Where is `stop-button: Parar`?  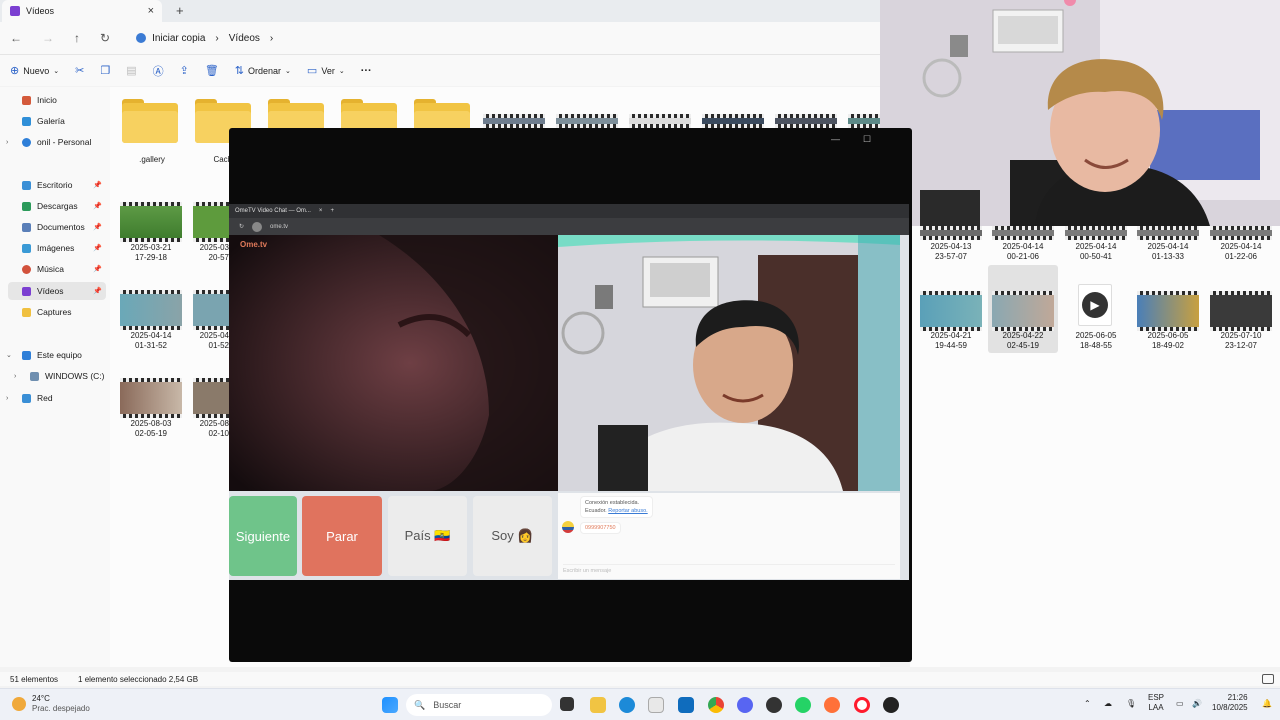 stop-button: Parar is located at coordinates (342, 536).